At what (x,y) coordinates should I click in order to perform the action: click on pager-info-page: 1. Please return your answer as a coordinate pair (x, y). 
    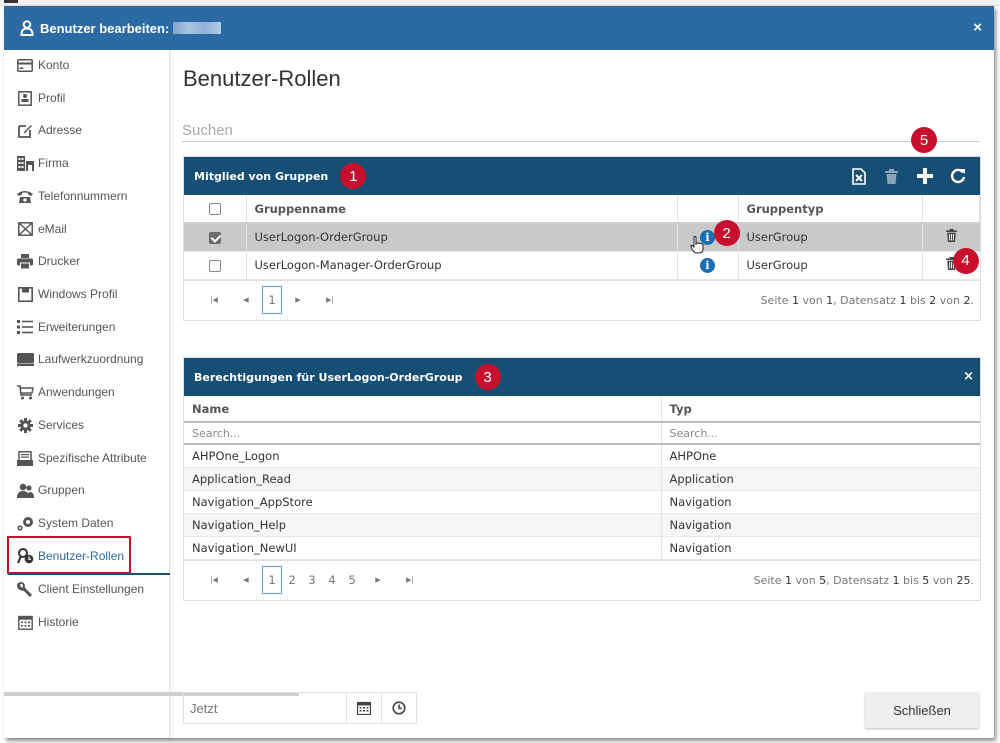
    Looking at the image, I should click on (795, 300).